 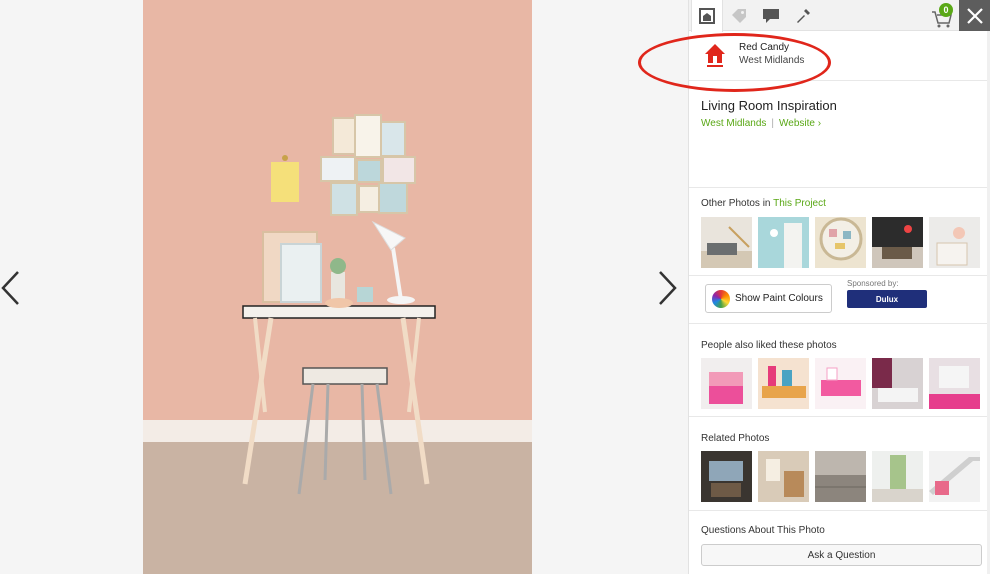 What do you see at coordinates (737, 203) in the screenshot?
I see `other-photos-prefix: Other Photos in` at bounding box center [737, 203].